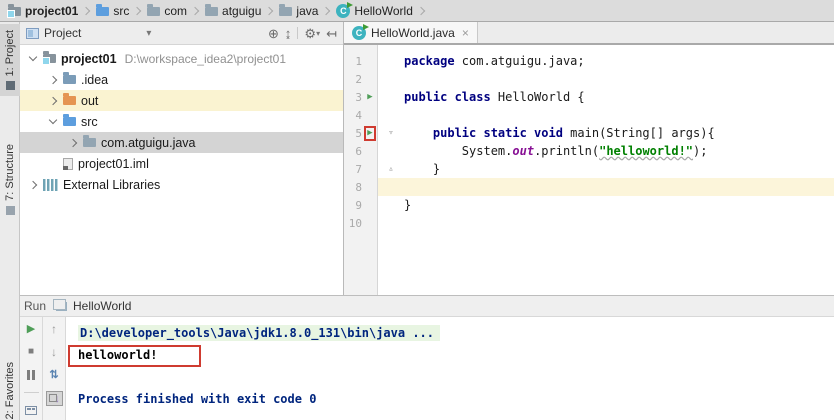 The width and height of the screenshot is (834, 420). What do you see at coordinates (451, 355) in the screenshot?
I see `console-output-line: helloworld!` at bounding box center [451, 355].